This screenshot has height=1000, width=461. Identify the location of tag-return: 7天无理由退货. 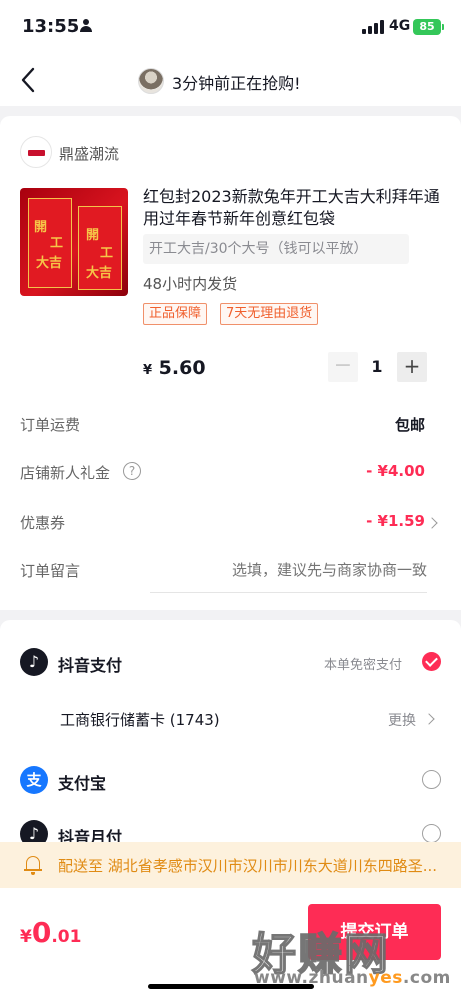
(269, 314).